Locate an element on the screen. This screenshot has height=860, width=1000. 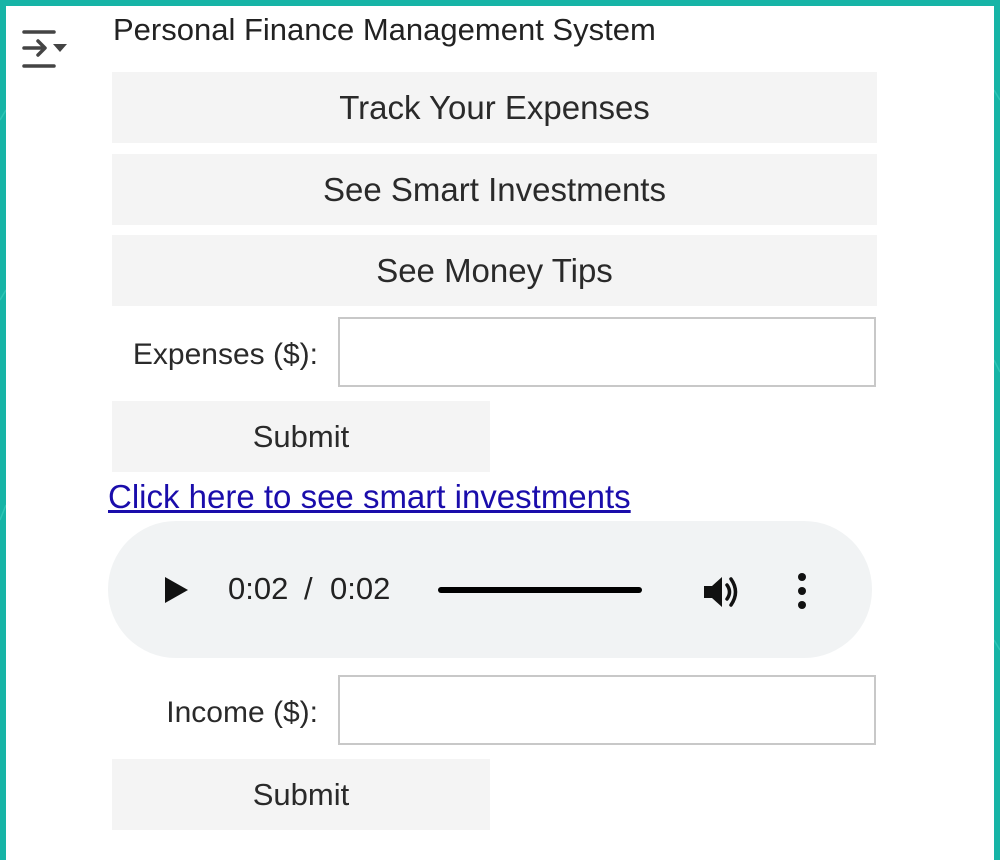
more-vertical-icon is located at coordinates (802, 591).